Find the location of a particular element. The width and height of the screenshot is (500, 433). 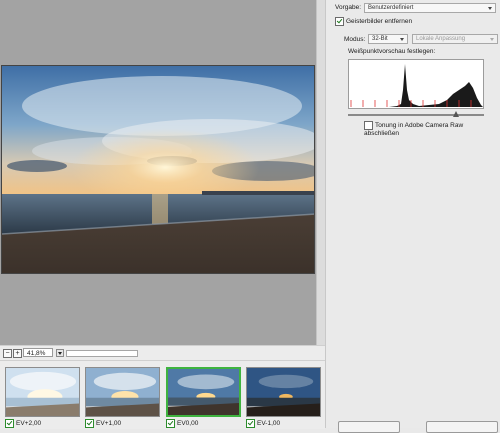

ghost-label: Geisterbilder entfernen is located at coordinates (379, 22).